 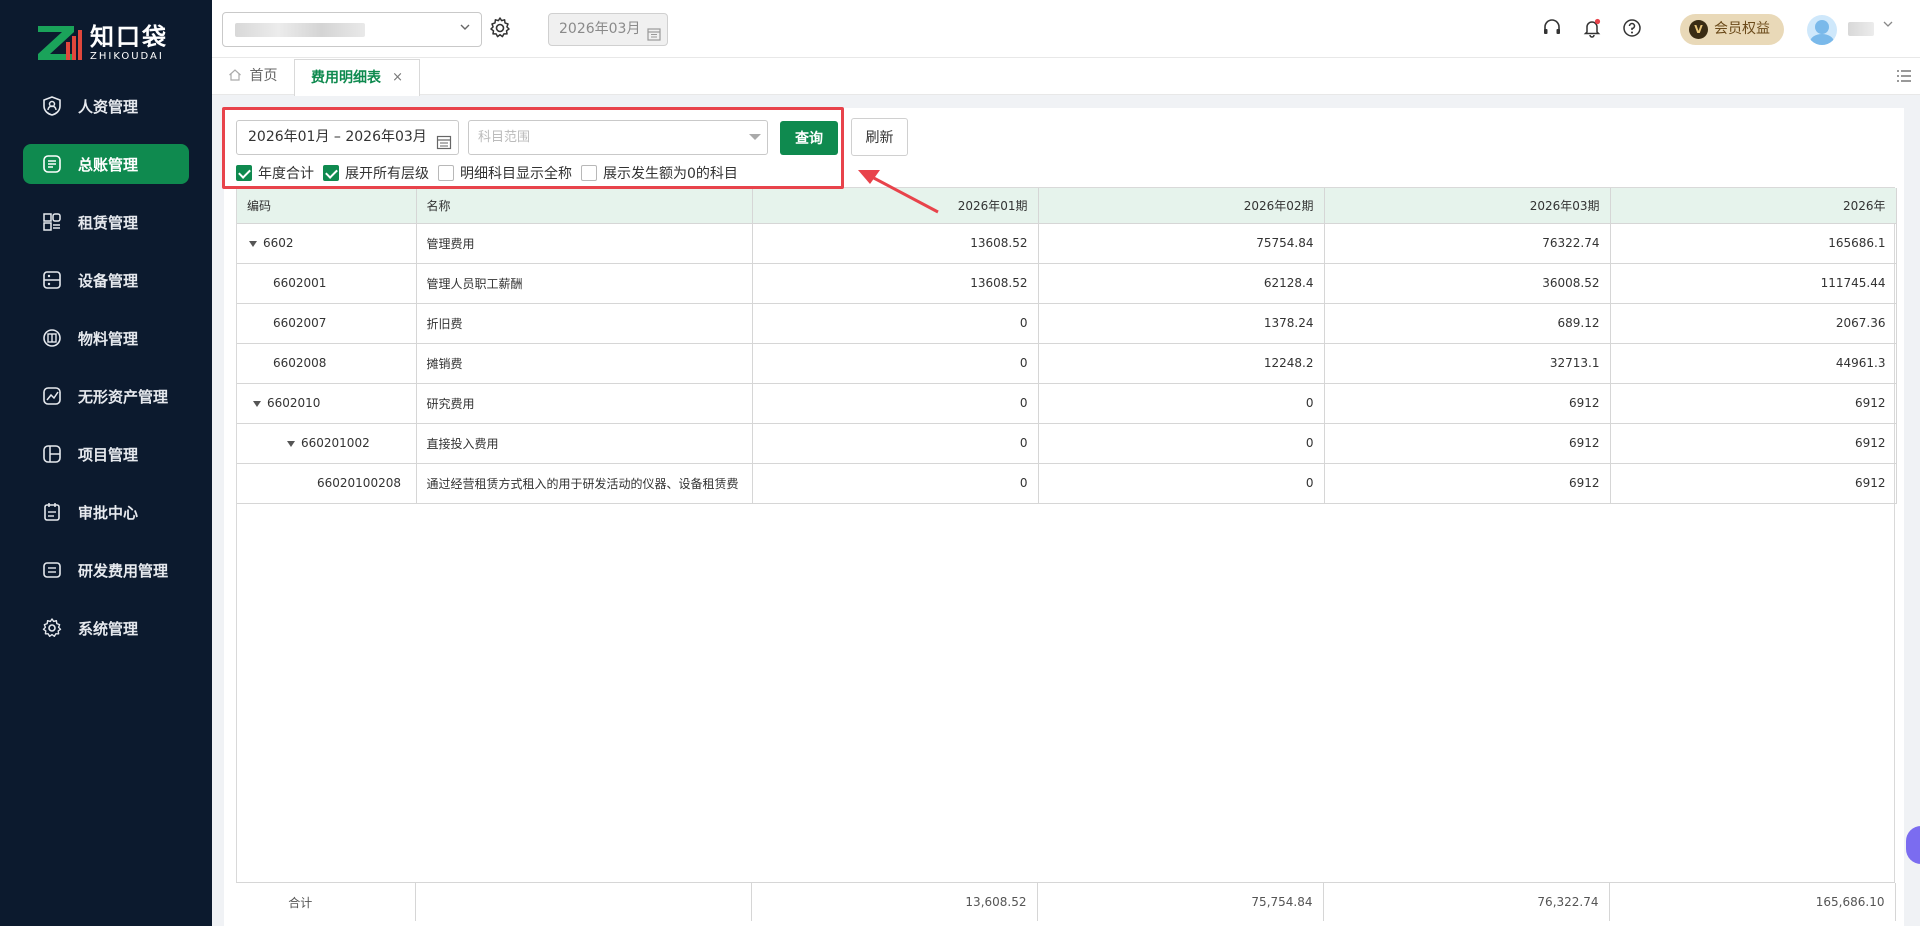 What do you see at coordinates (52, 164) in the screenshot?
I see `ledger-icon` at bounding box center [52, 164].